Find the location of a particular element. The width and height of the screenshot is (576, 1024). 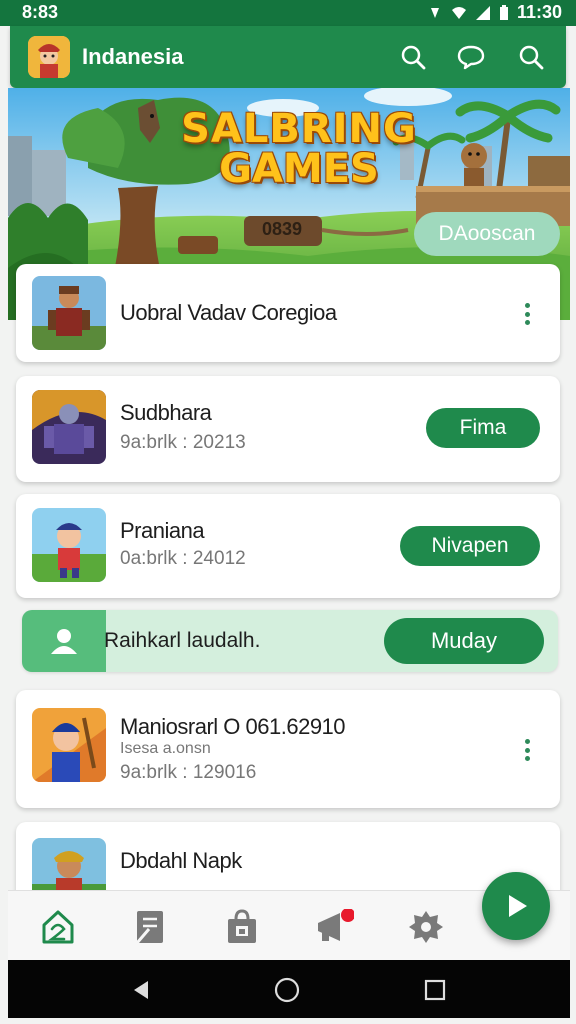

nav-documents is located at coordinates (150, 927).